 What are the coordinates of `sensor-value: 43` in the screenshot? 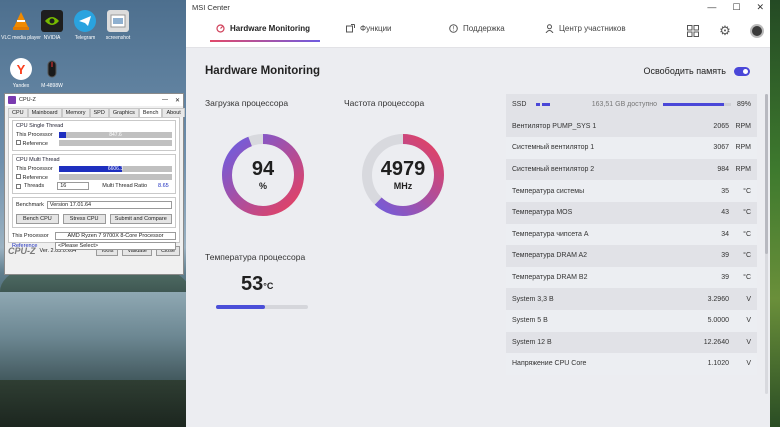 It's located at (725, 213).